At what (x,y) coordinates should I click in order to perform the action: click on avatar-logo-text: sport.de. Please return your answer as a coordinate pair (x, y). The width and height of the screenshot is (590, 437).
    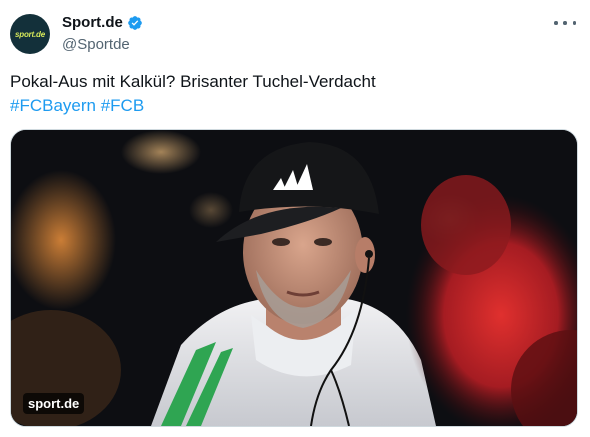
    Looking at the image, I should click on (30, 34).